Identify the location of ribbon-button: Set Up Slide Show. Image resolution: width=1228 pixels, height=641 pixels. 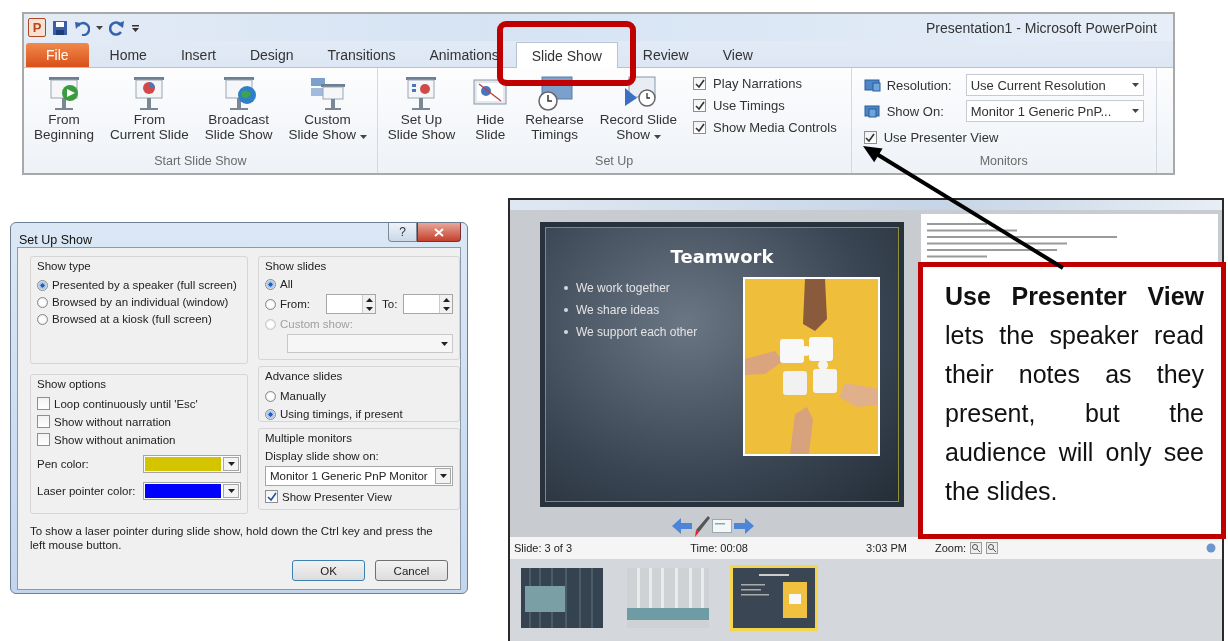
(421, 108).